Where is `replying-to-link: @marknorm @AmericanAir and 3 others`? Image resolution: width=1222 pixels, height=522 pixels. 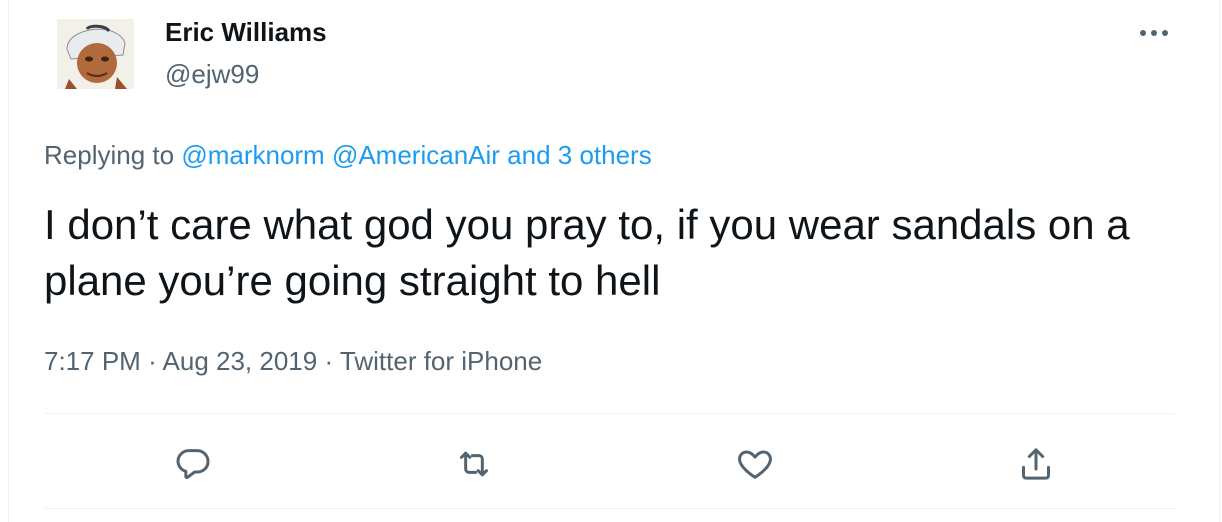
replying-to-link: @marknorm @AmericanAir and 3 others is located at coordinates (416, 155).